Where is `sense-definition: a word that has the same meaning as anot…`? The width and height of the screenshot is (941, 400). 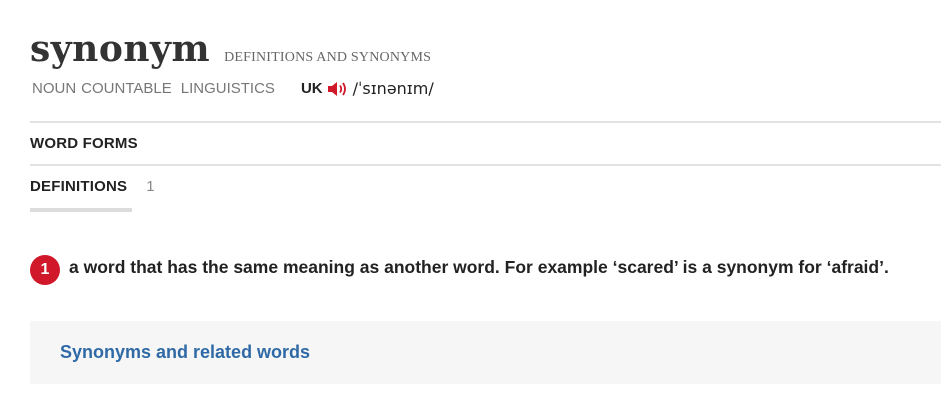
sense-definition: a word that has the same meaning as anot… is located at coordinates (479, 267).